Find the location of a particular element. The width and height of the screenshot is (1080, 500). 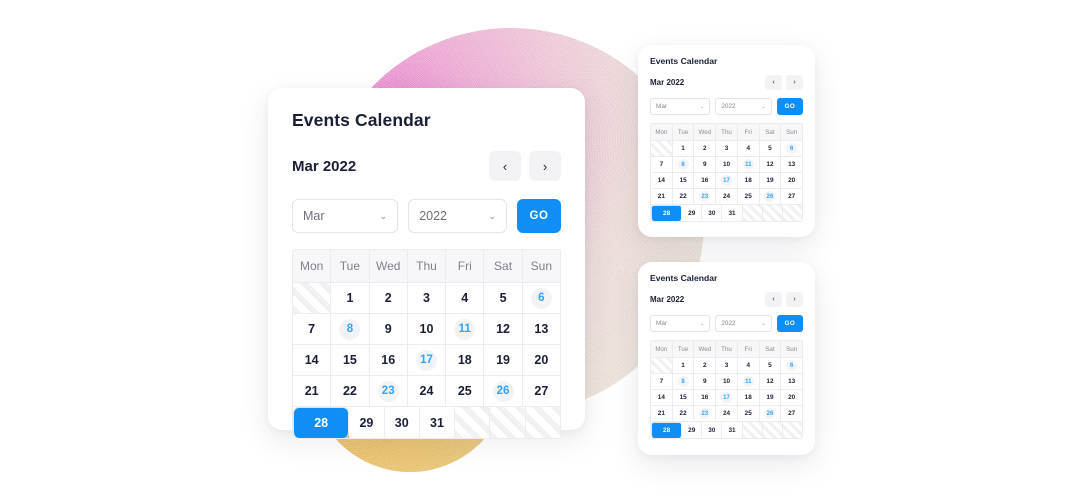

calendar-day-31: 31 is located at coordinates (437, 422).